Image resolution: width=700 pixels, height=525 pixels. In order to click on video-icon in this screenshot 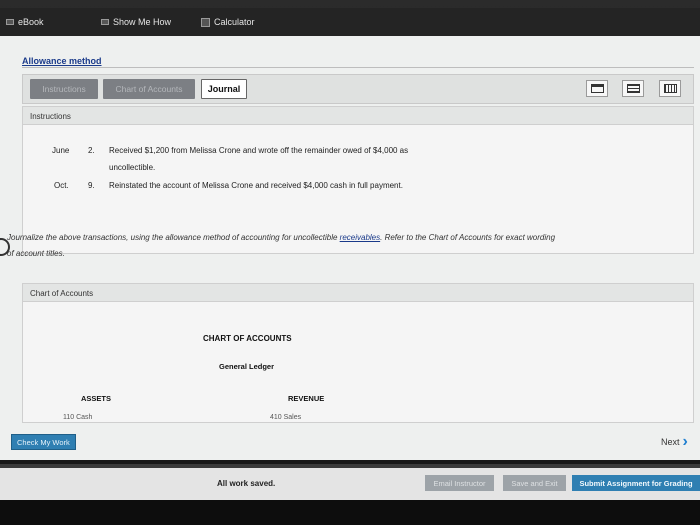, I will do `click(105, 22)`.